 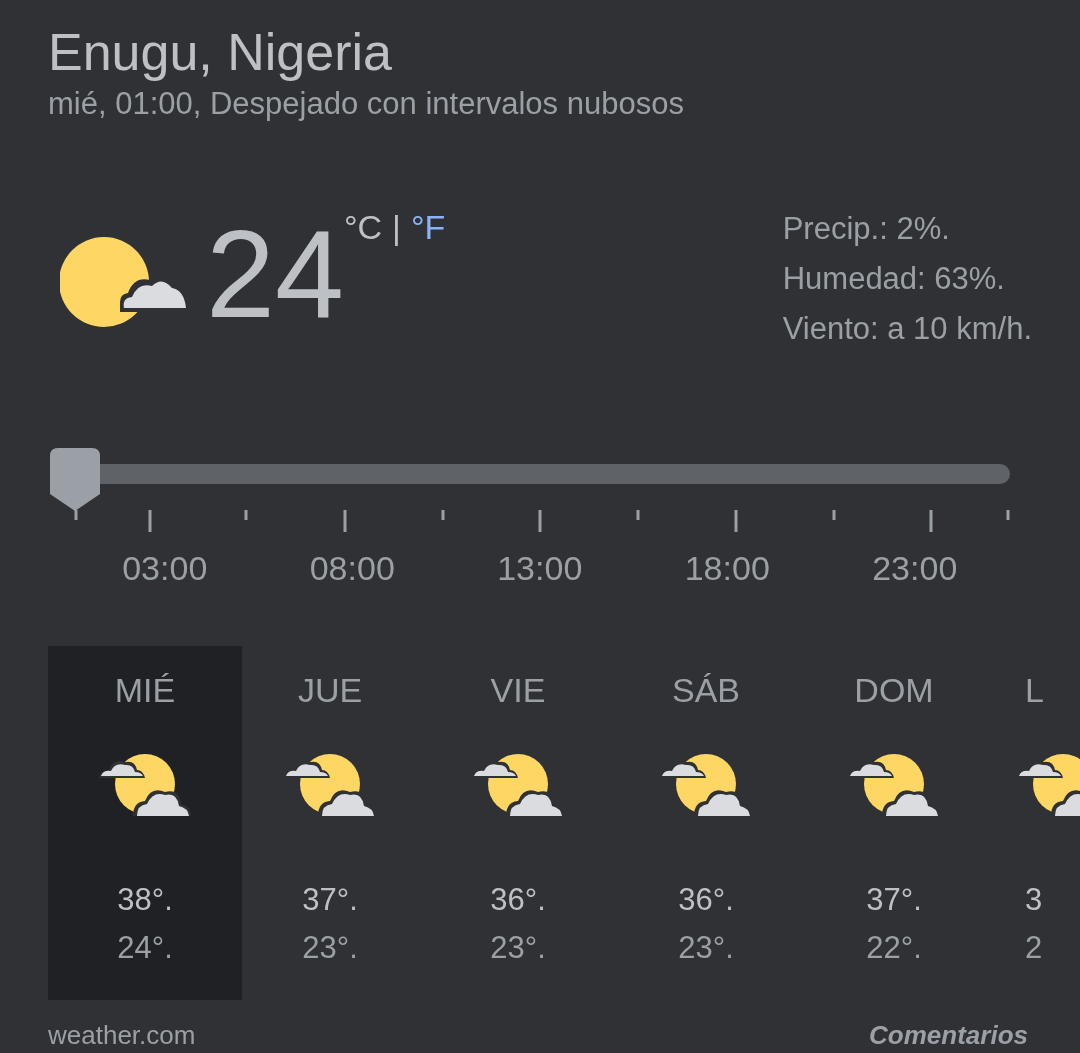 I want to click on day-forecast: MIÉ 38°. 24°., so click(x=145, y=823).